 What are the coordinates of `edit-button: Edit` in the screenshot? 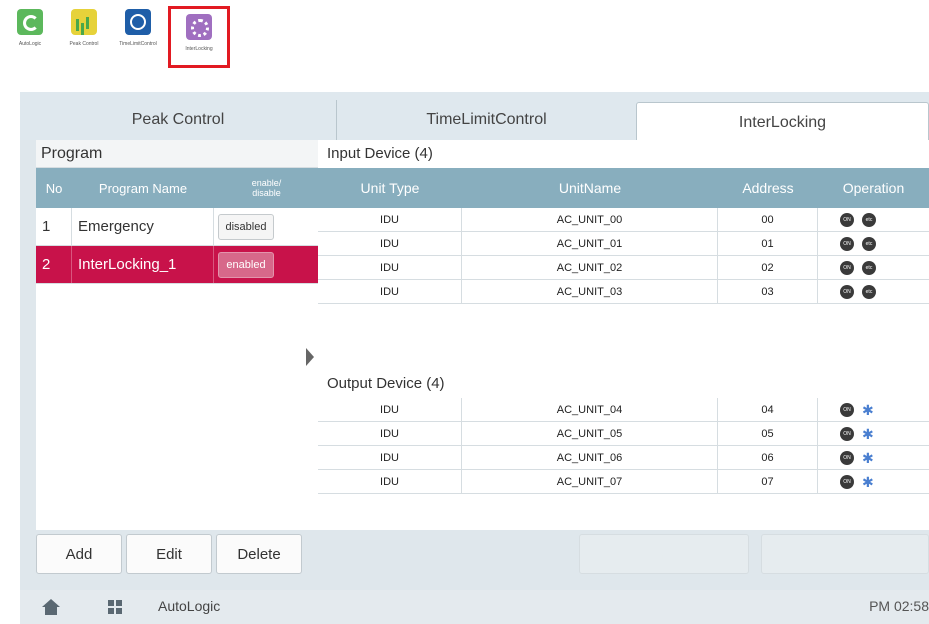 It's located at (169, 554).